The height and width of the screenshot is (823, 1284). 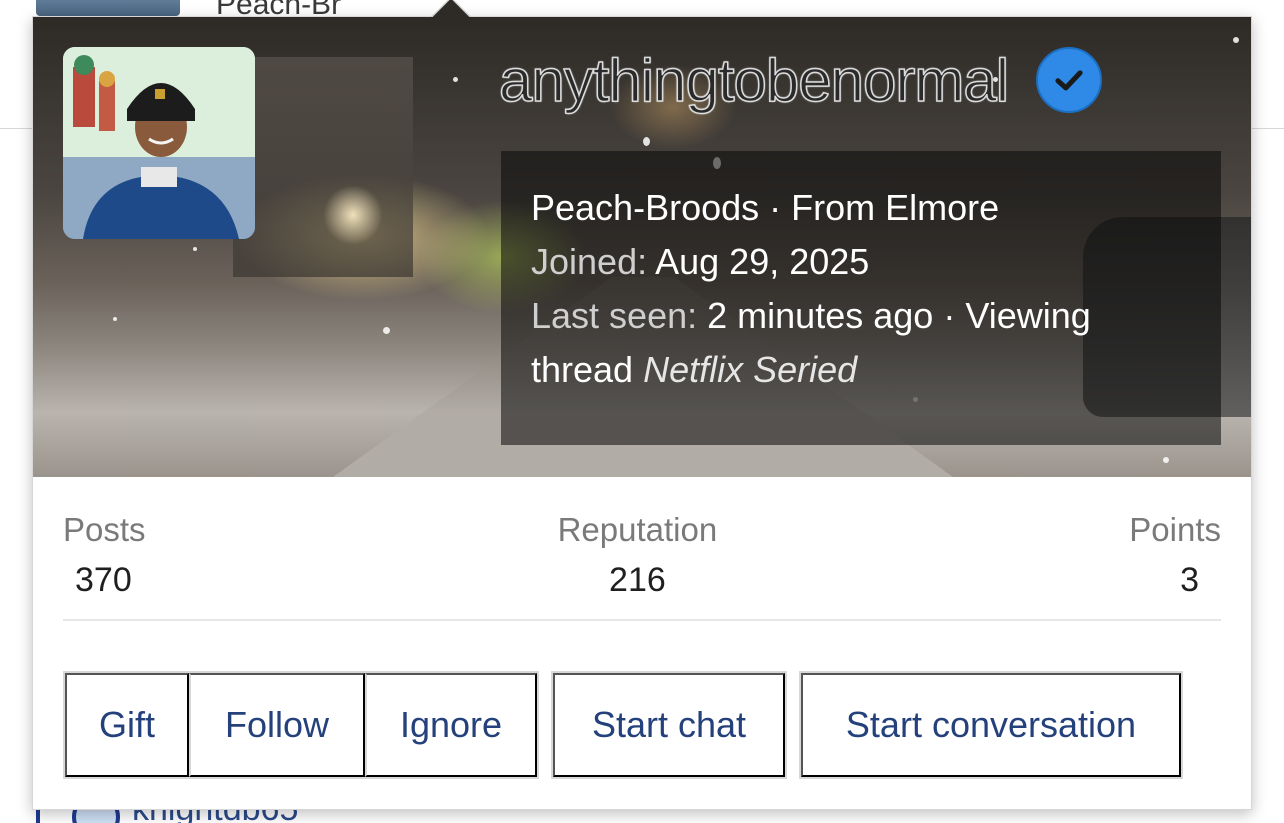 What do you see at coordinates (895, 207) in the screenshot?
I see `user-location: From Elmore` at bounding box center [895, 207].